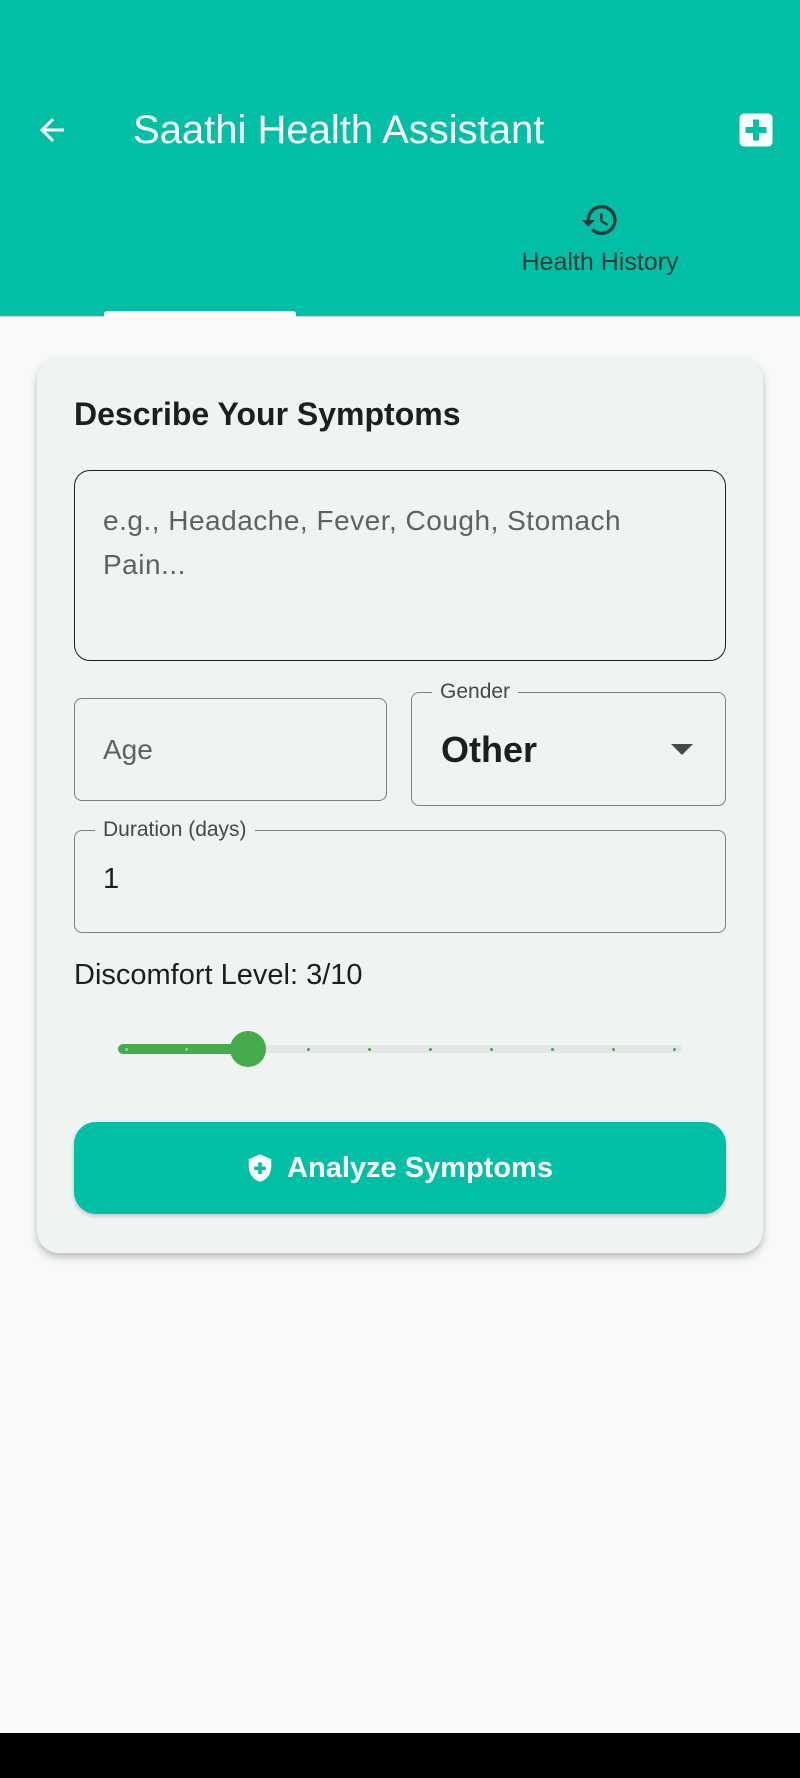  What do you see at coordinates (599, 220) in the screenshot?
I see `history-icon` at bounding box center [599, 220].